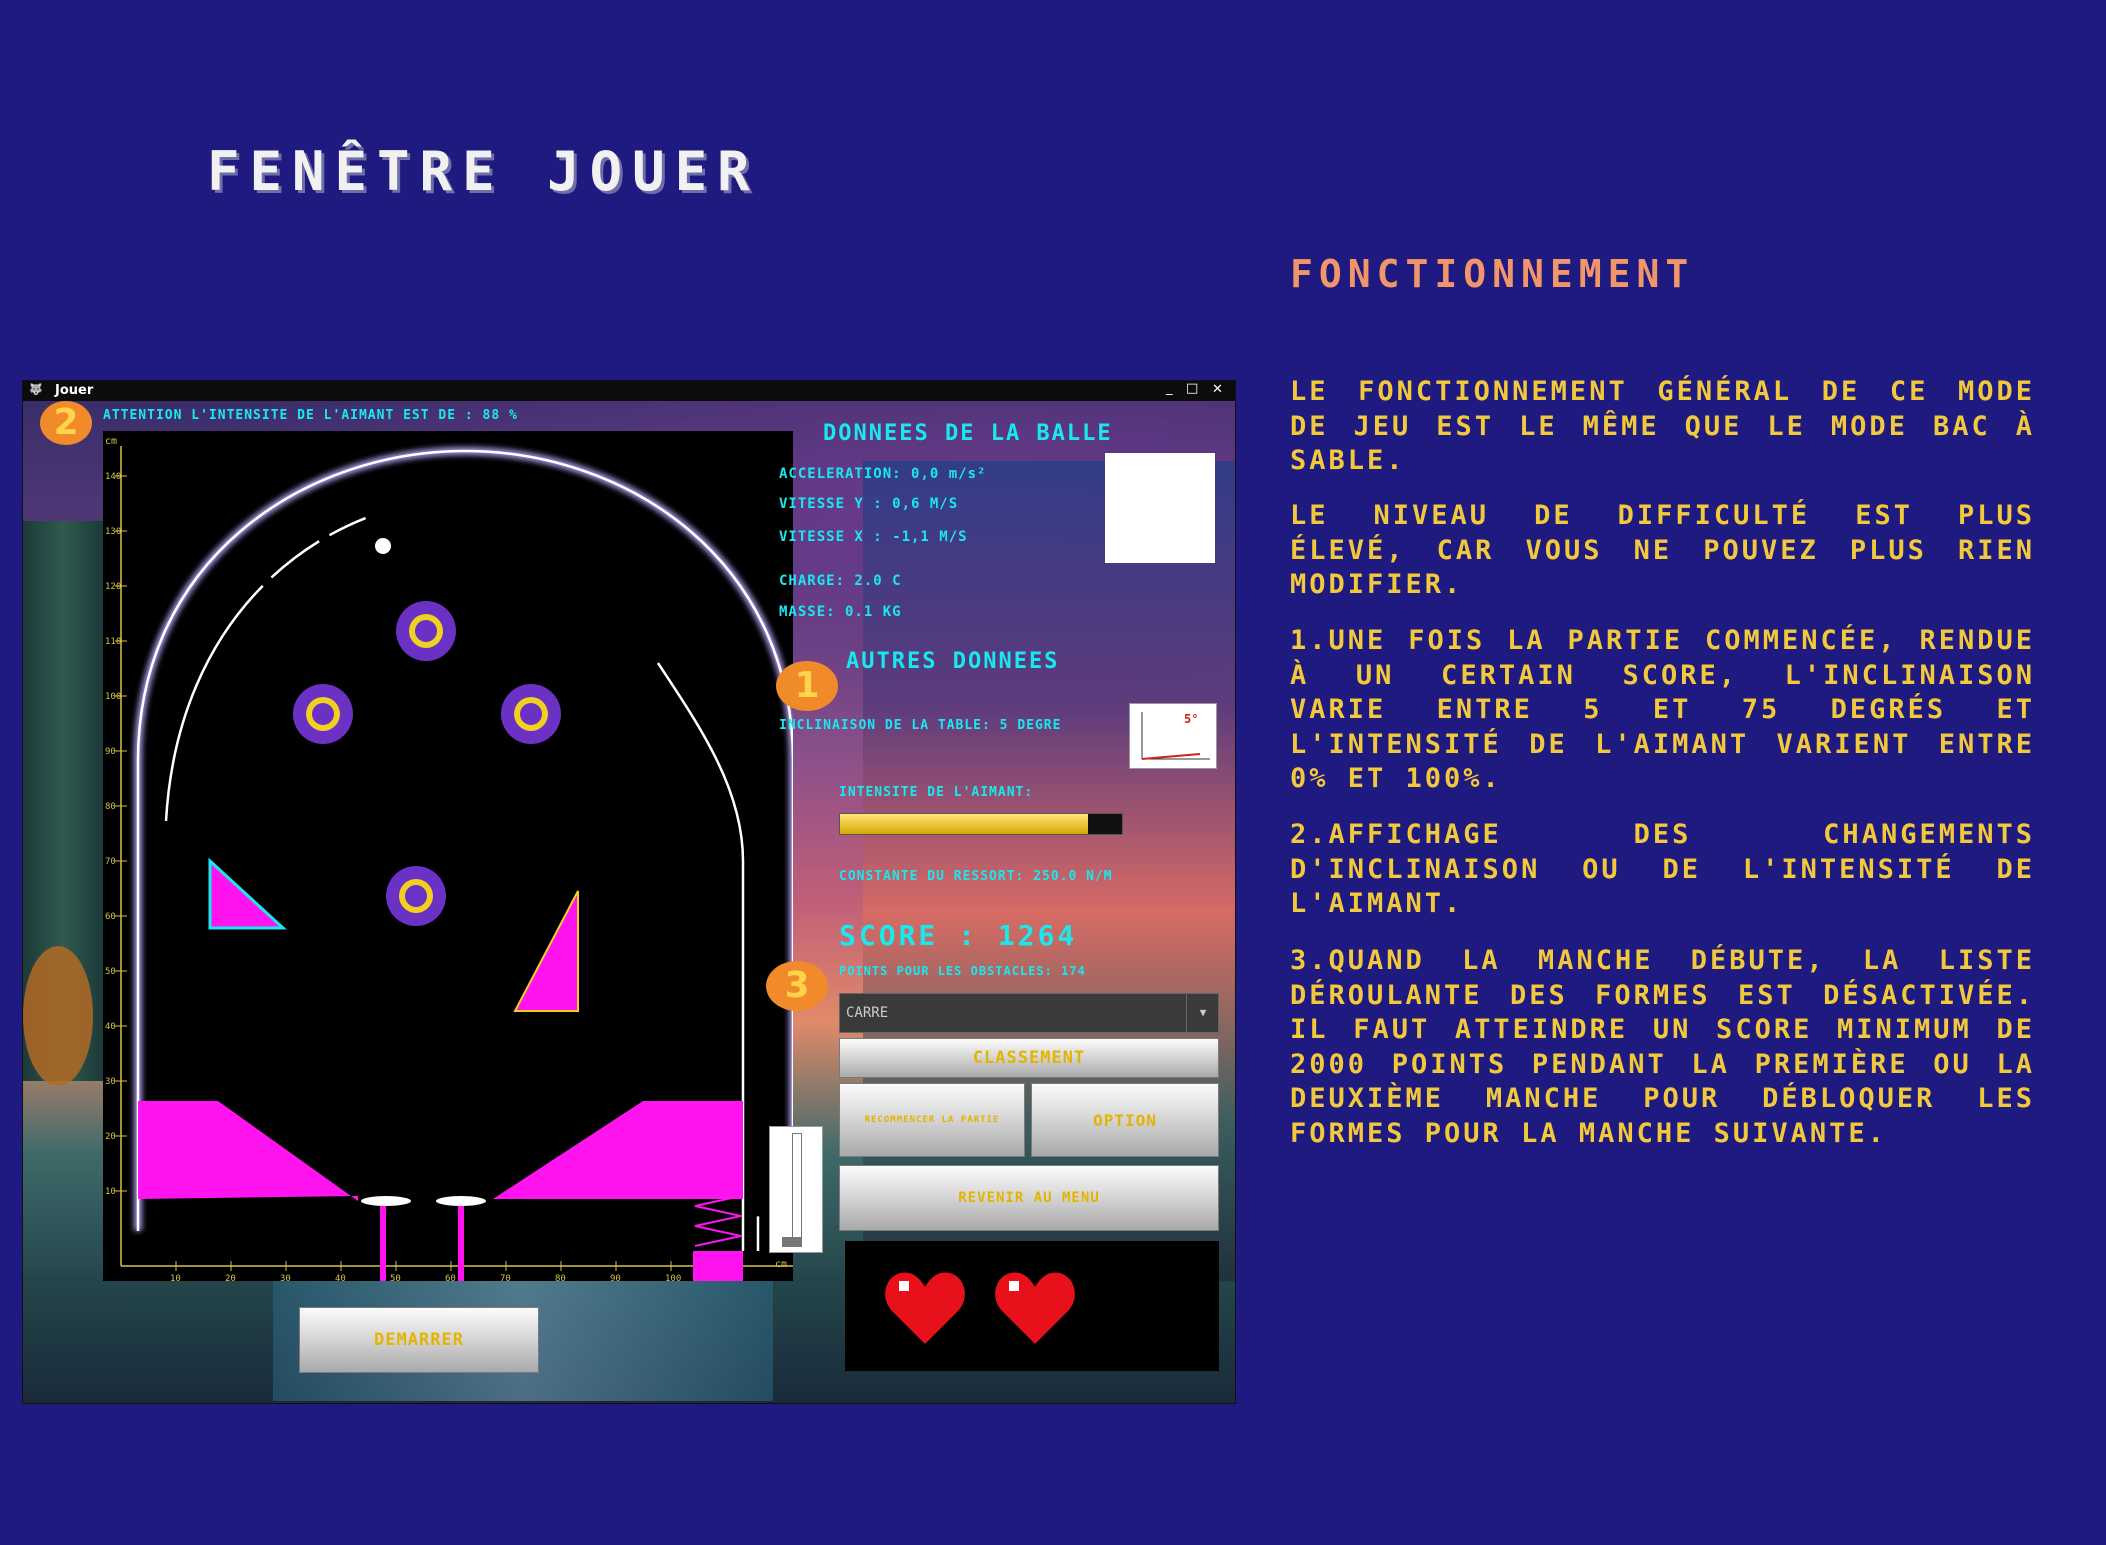 Image resolution: width=2106 pixels, height=1545 pixels. What do you see at coordinates (873, 537) in the screenshot?
I see `velocity-x-readout: VITESSE X : -1,1 M/S` at bounding box center [873, 537].